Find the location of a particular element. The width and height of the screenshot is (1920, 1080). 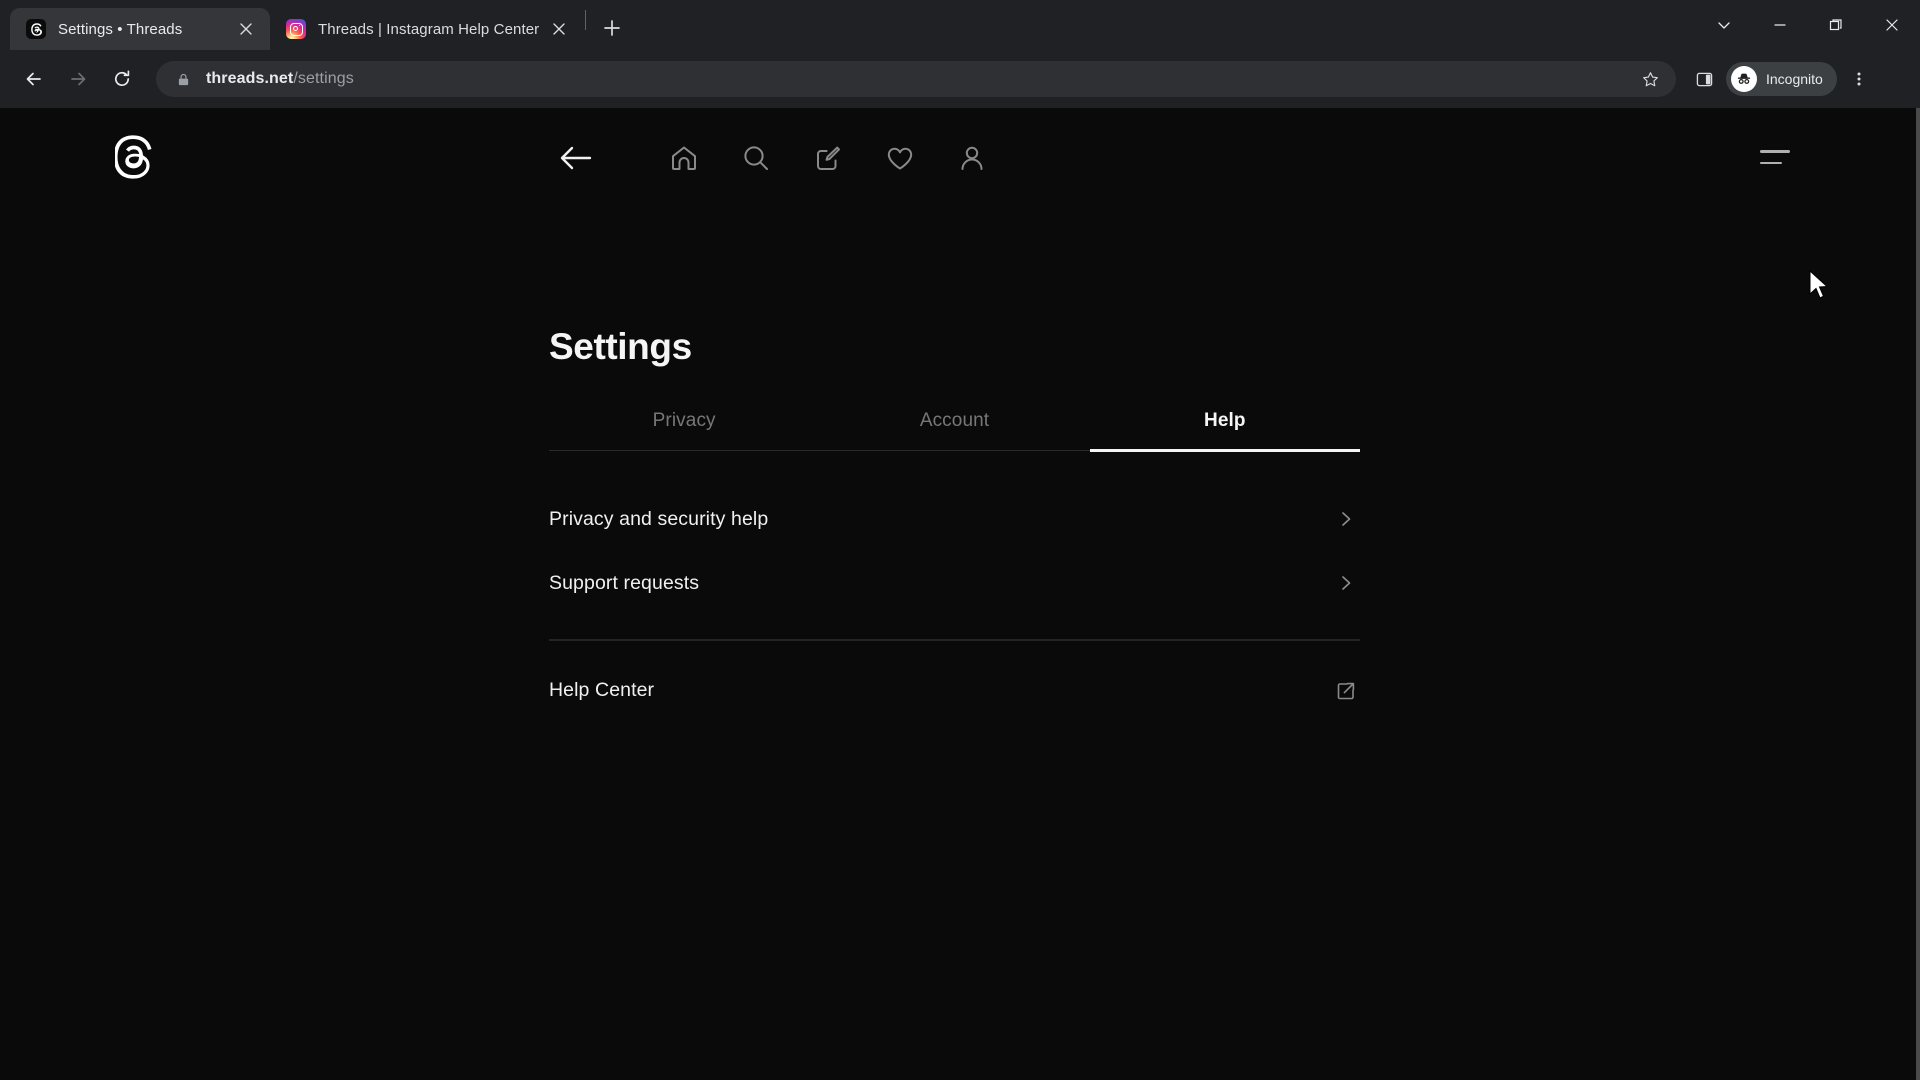

tab-separator is located at coordinates (586, 20).